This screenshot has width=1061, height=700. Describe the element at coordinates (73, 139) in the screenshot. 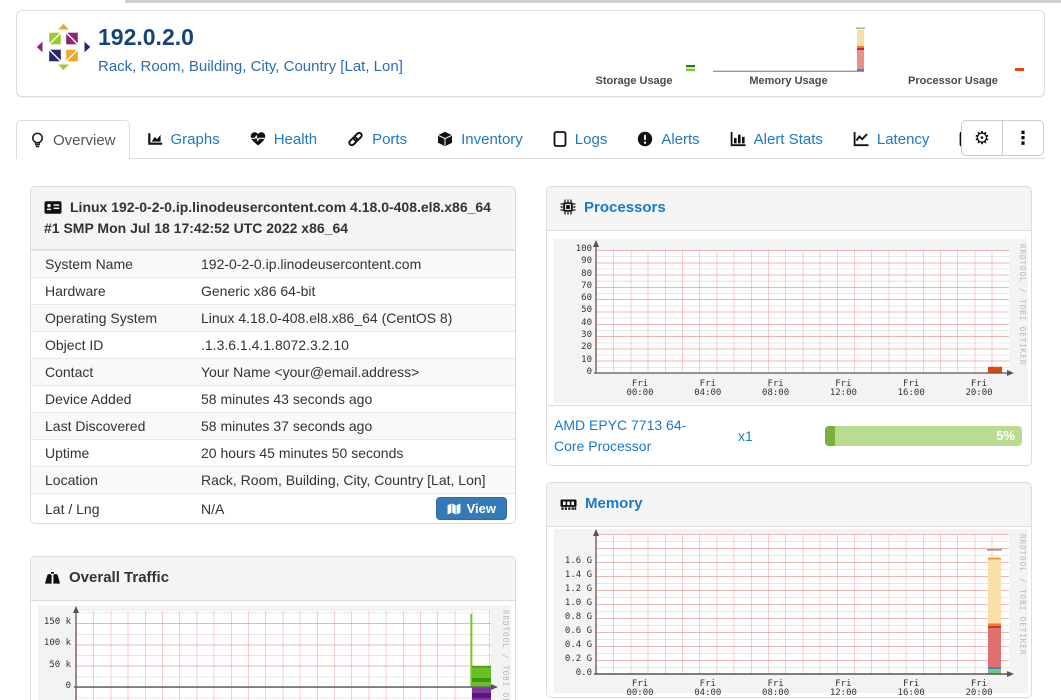

I see `tab-overview: Overview` at that location.